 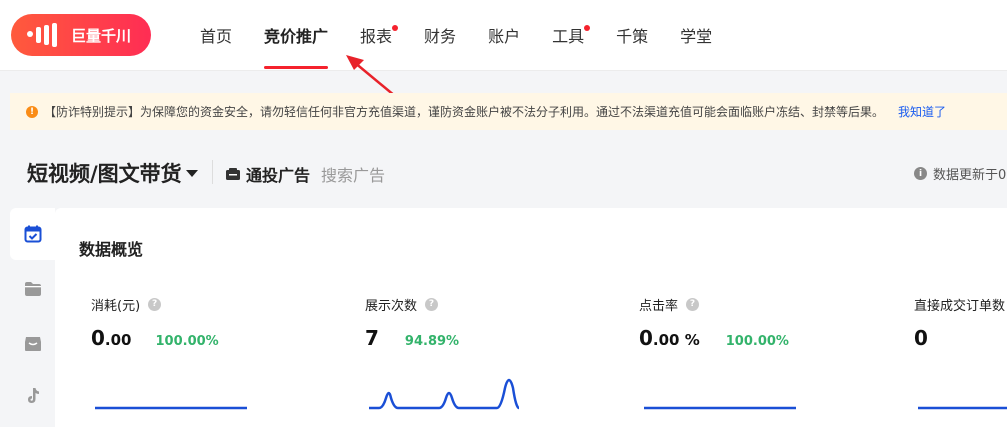 I want to click on nav-item-account: 账户, so click(x=504, y=35).